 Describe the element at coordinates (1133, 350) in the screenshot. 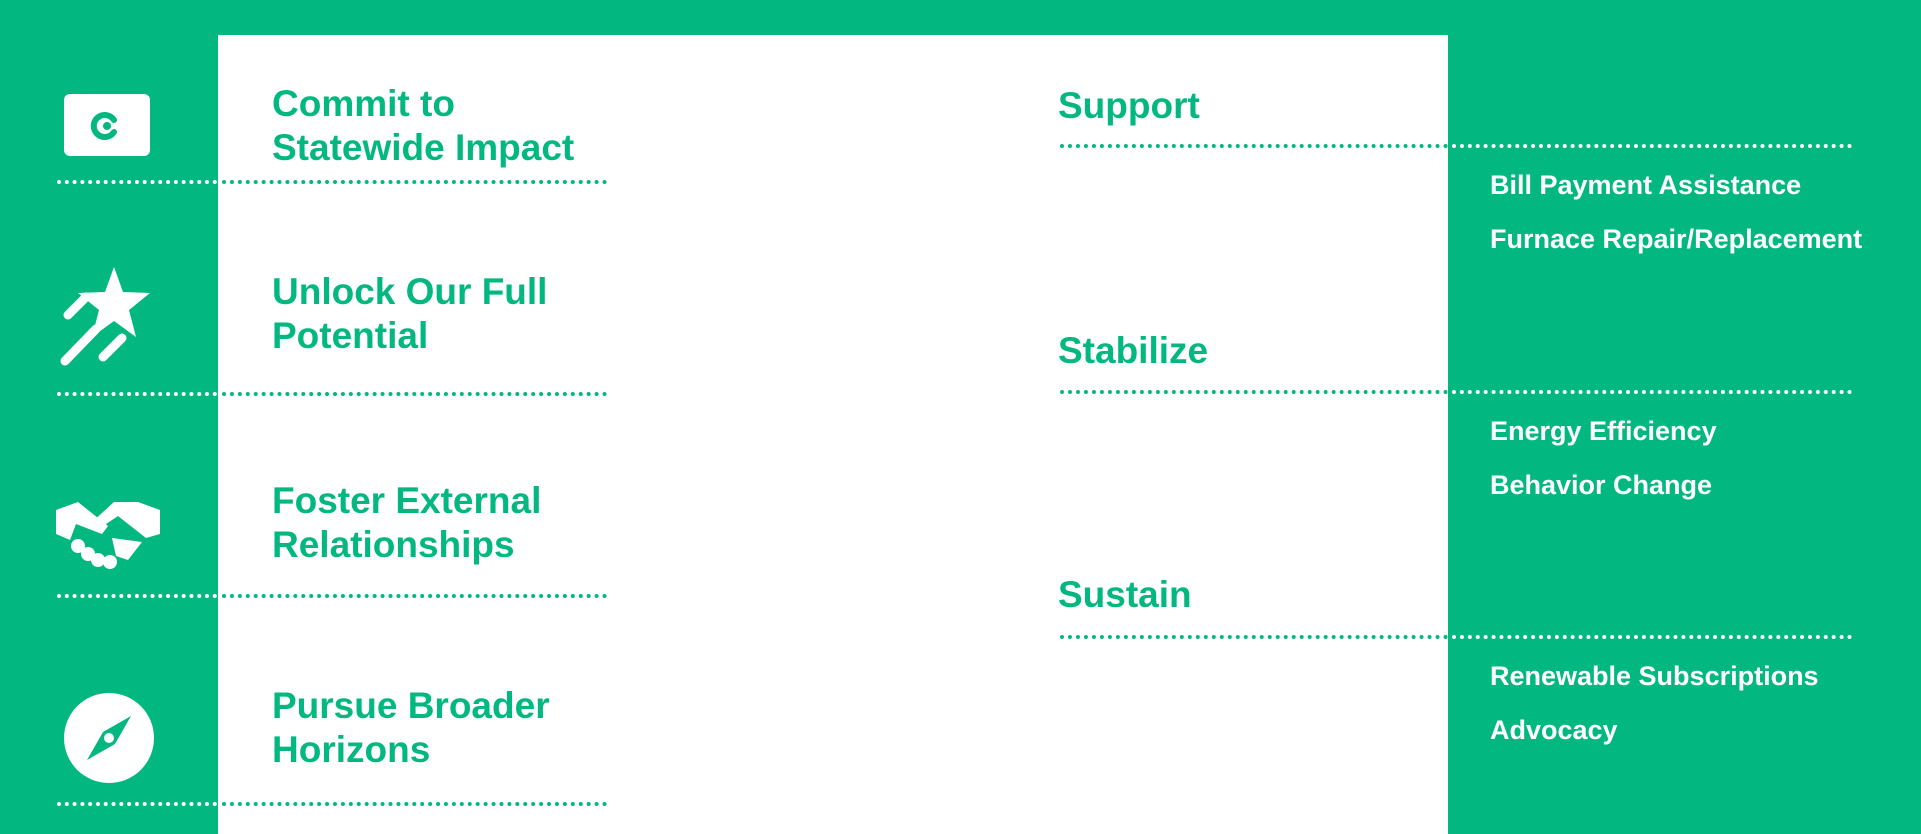

I see `pillar-title-stabilize: Stabilize` at that location.